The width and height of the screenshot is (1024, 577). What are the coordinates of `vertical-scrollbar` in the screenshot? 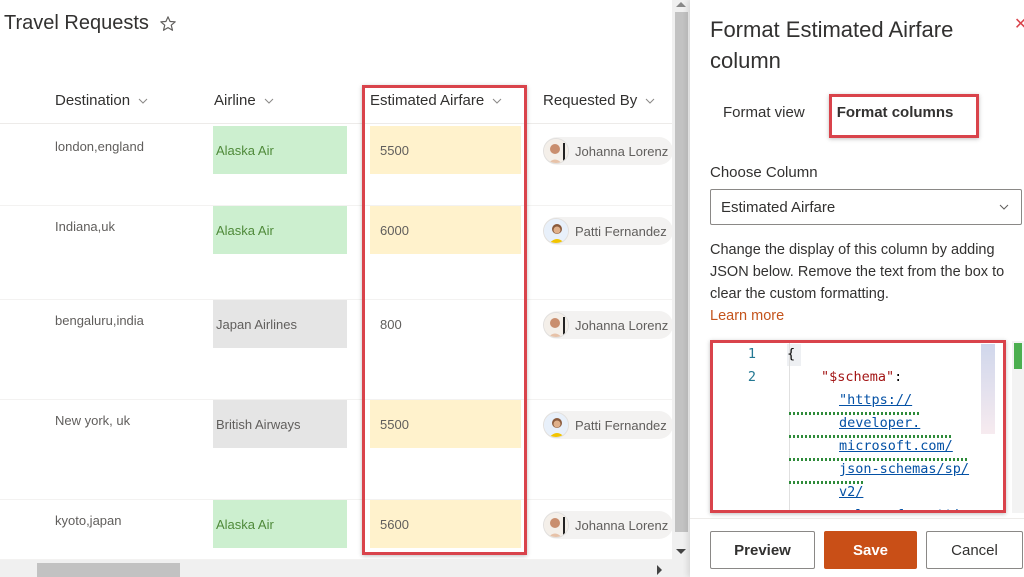 It's located at (681, 280).